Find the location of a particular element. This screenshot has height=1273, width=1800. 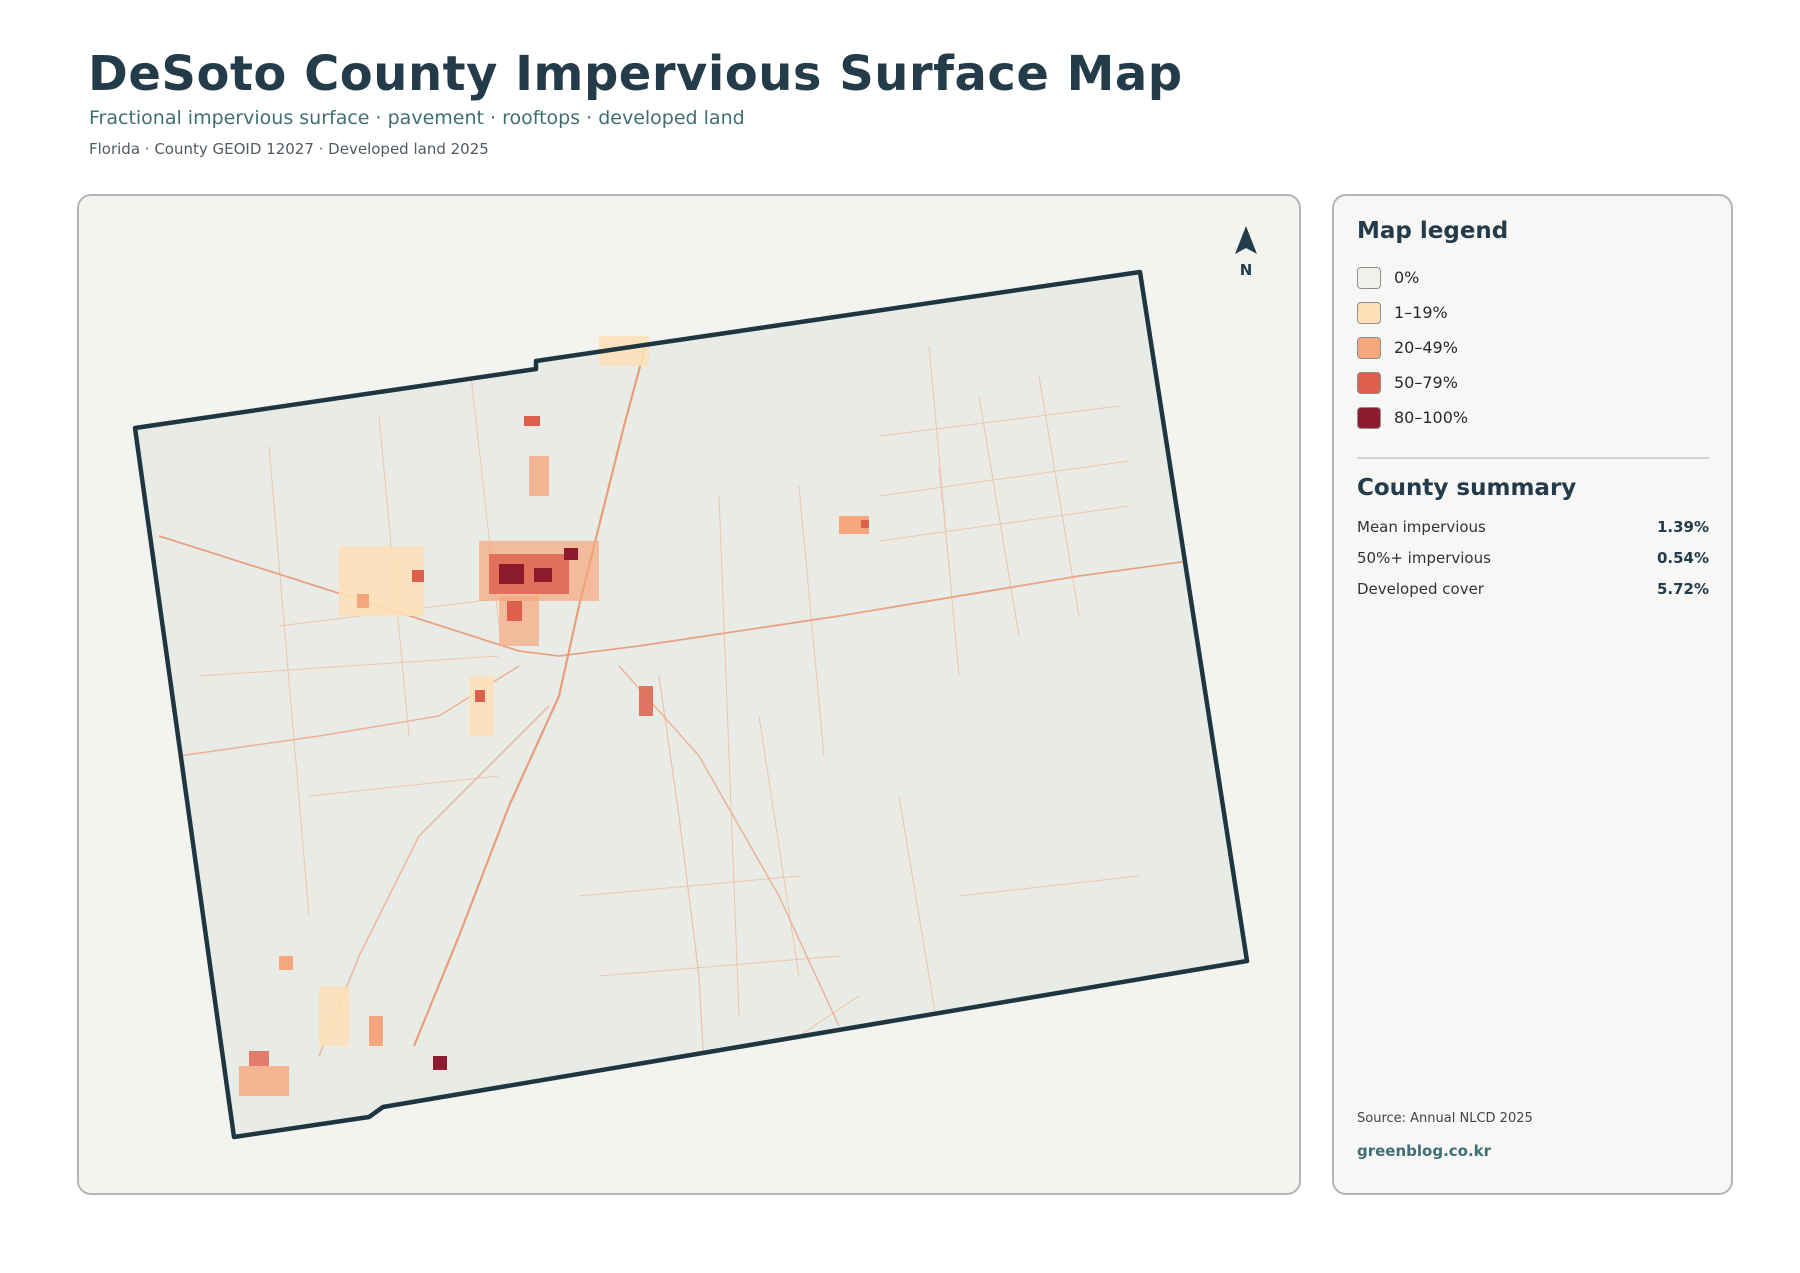

north-arrow-icon is located at coordinates (1246, 240).